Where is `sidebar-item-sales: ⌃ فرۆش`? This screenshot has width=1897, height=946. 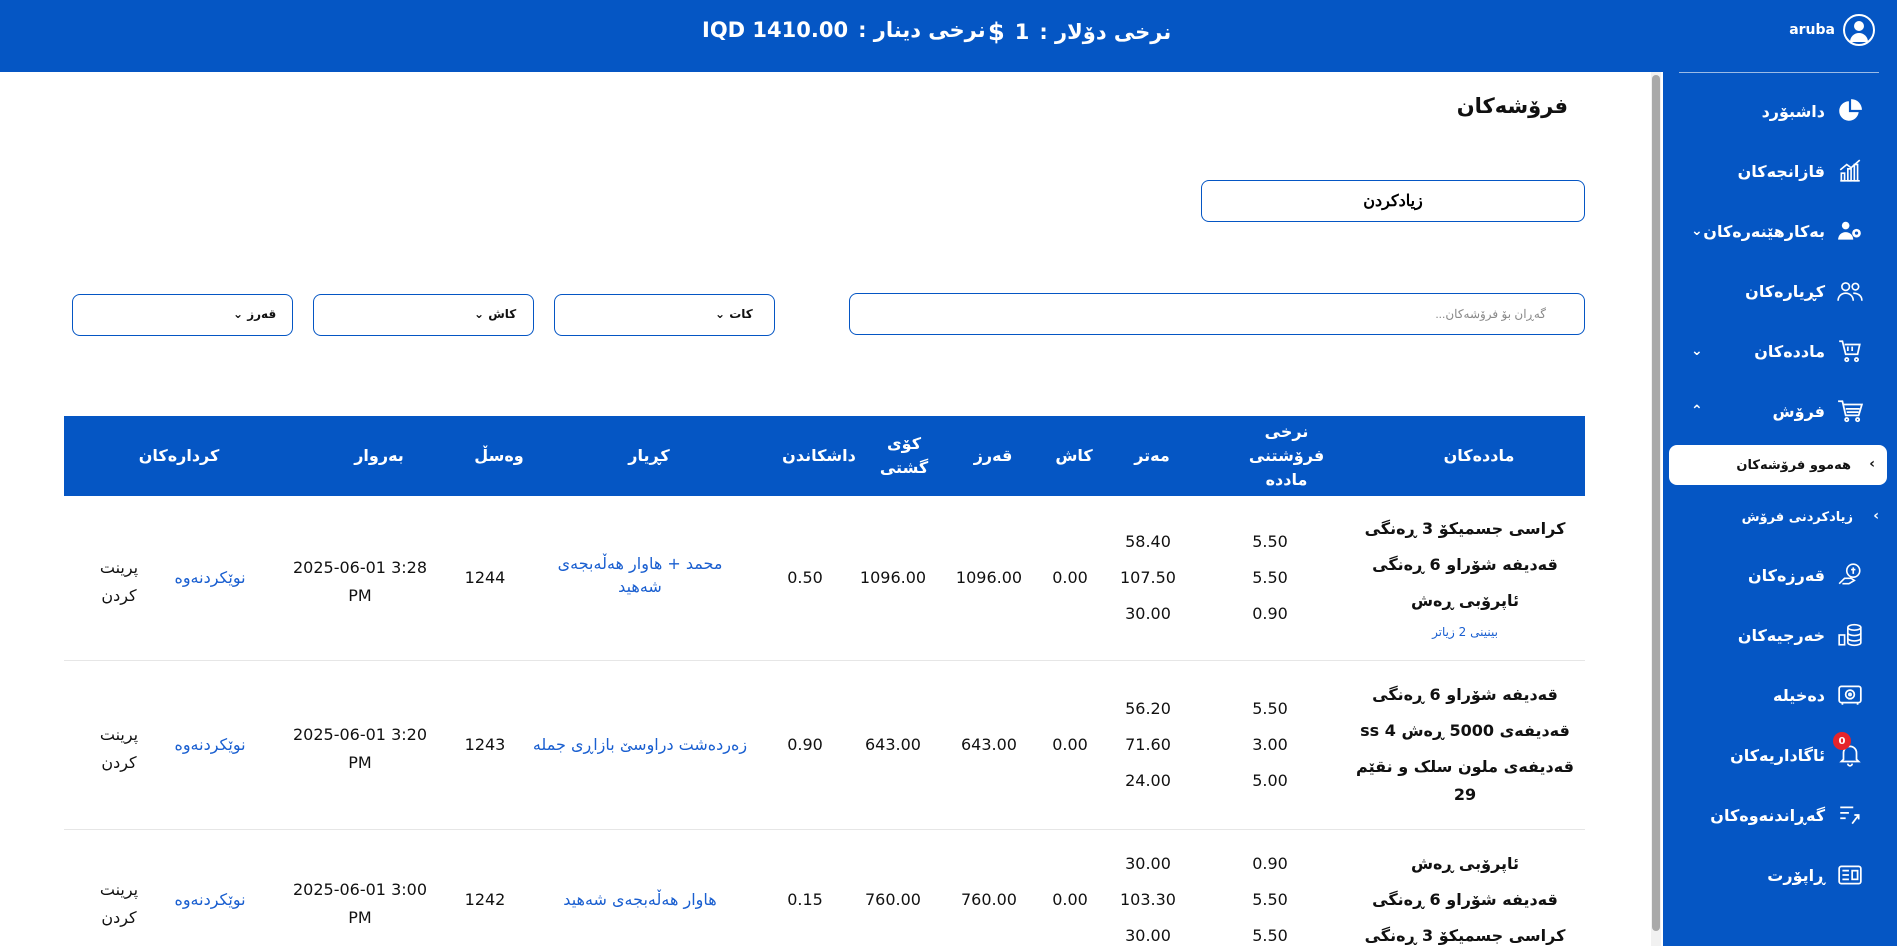 sidebar-item-sales: ⌃ فرۆش is located at coordinates (1780, 411).